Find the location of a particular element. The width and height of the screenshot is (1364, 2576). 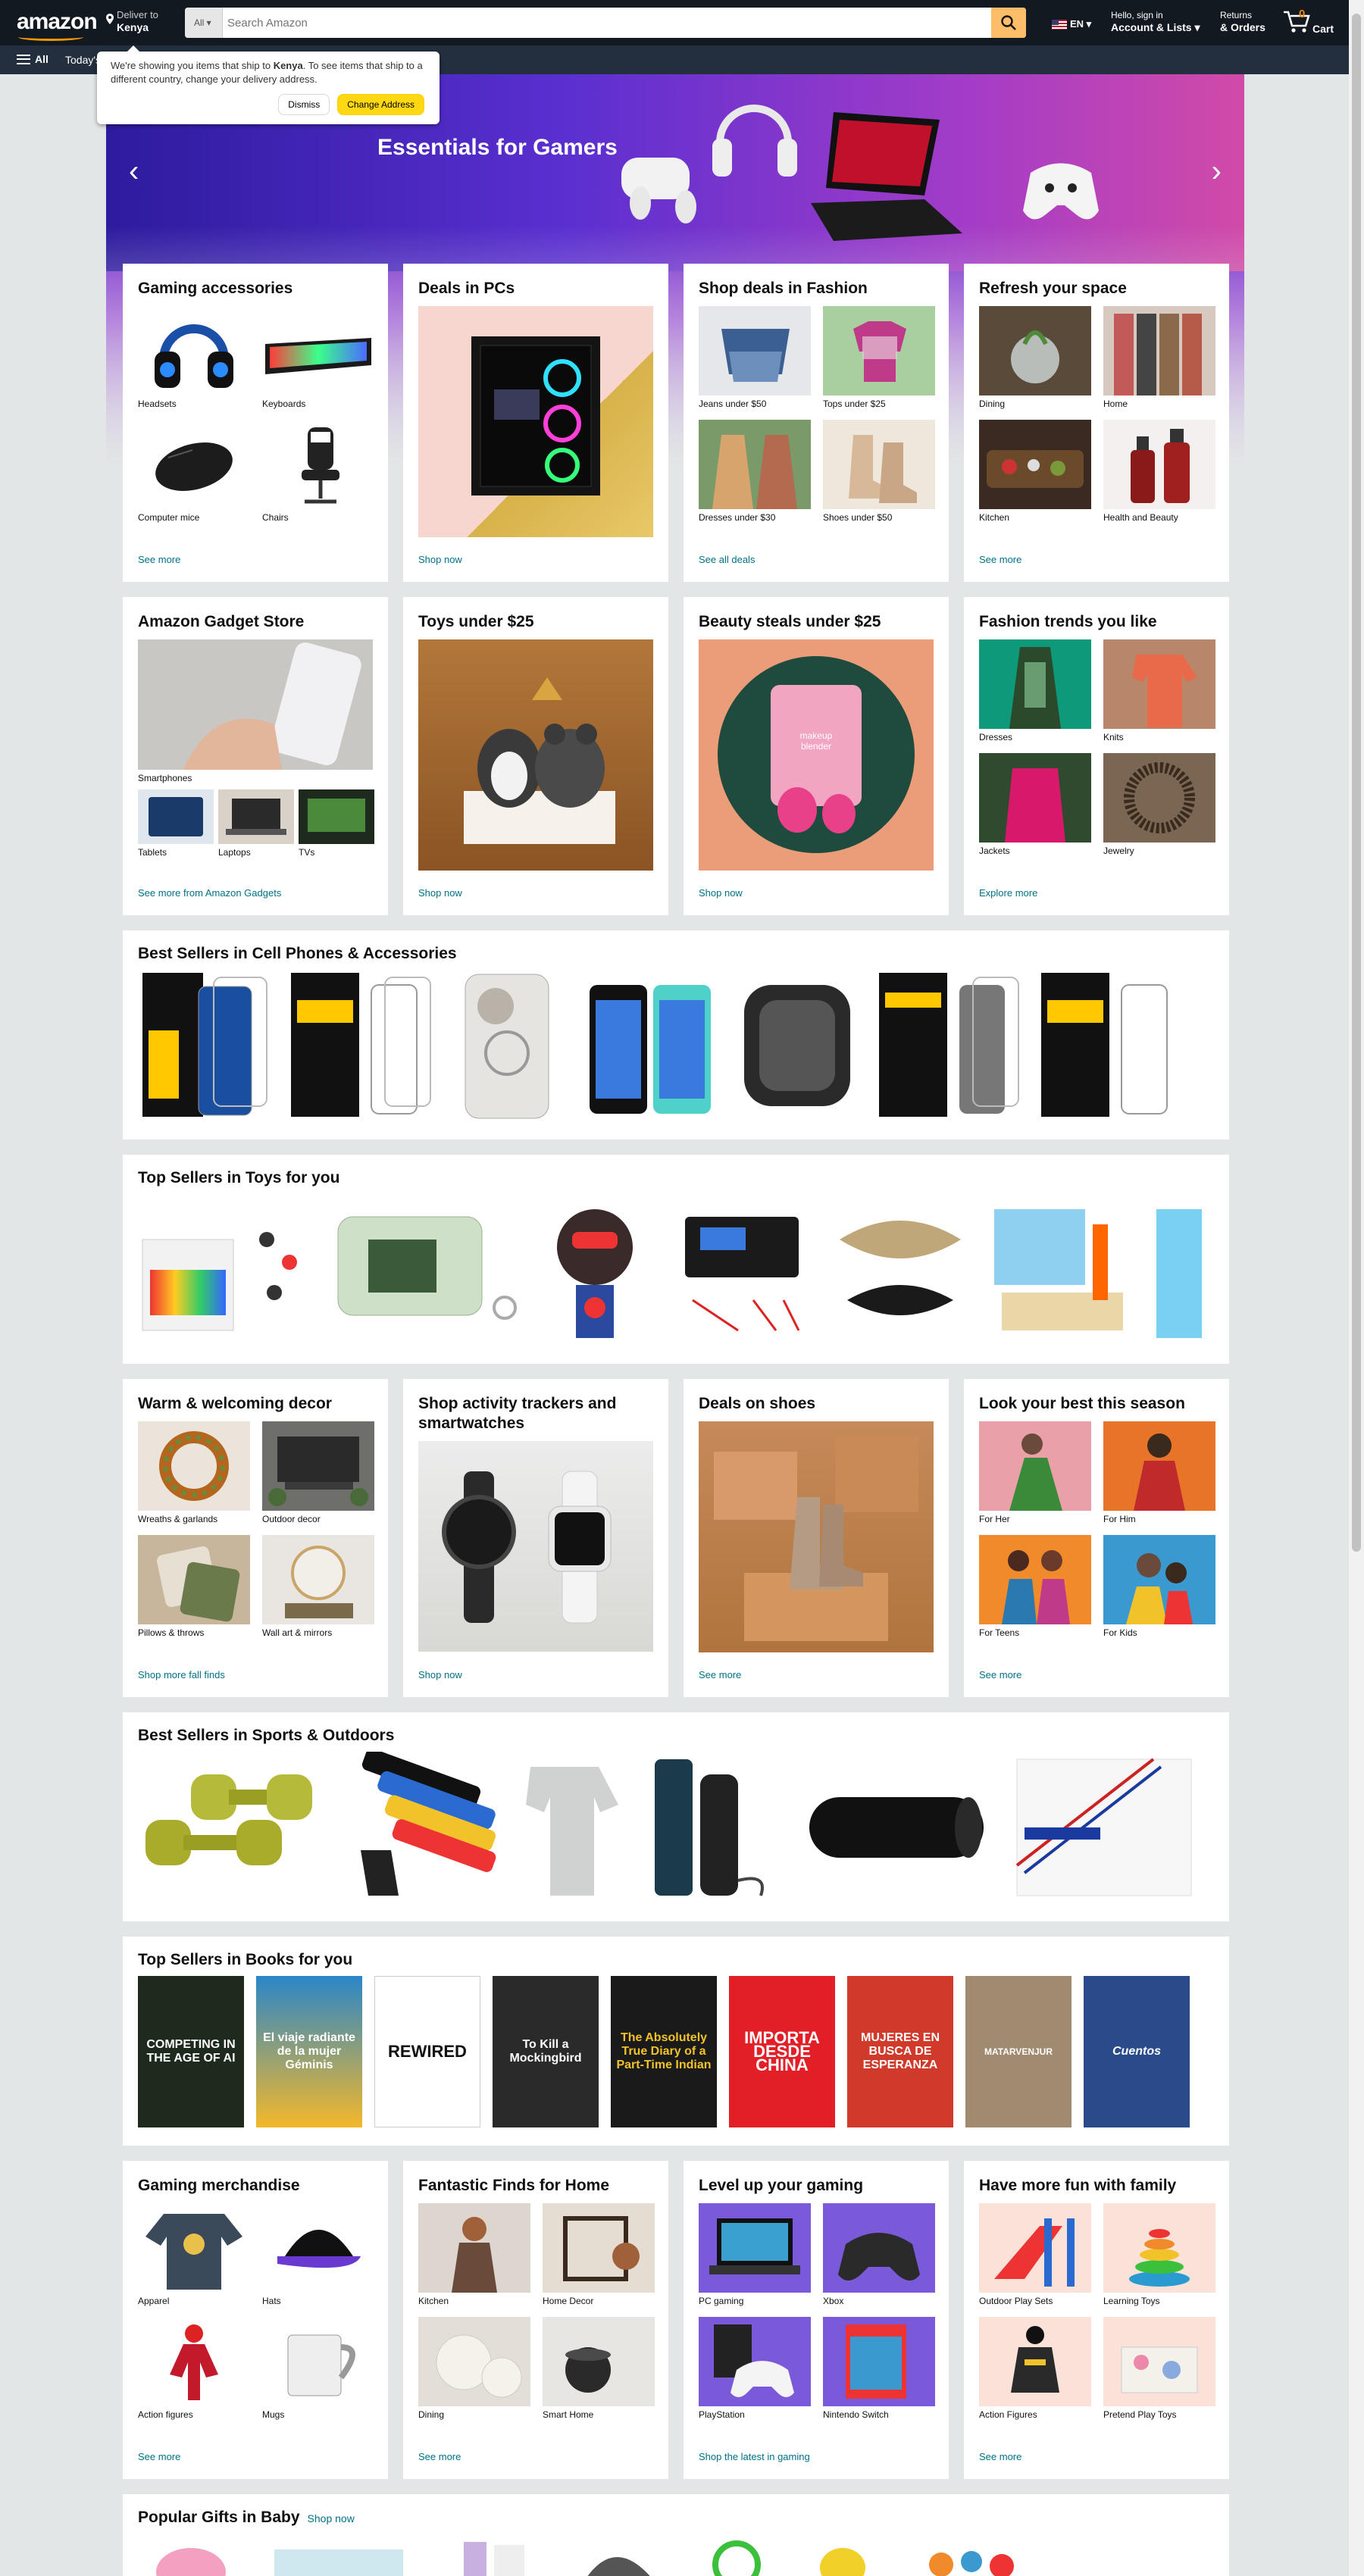

tile-action-figures: Action Figures is located at coordinates (1035, 2368).